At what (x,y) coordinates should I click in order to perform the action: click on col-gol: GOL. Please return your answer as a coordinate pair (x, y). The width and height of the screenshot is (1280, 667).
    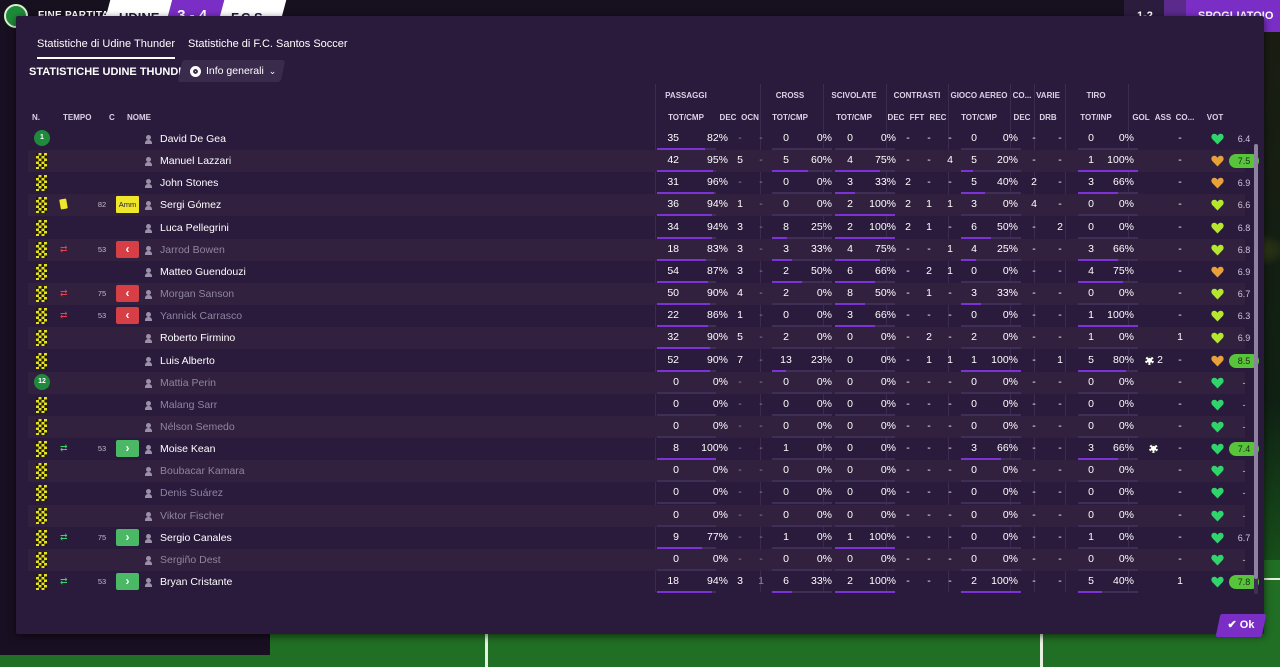
    Looking at the image, I should click on (1141, 117).